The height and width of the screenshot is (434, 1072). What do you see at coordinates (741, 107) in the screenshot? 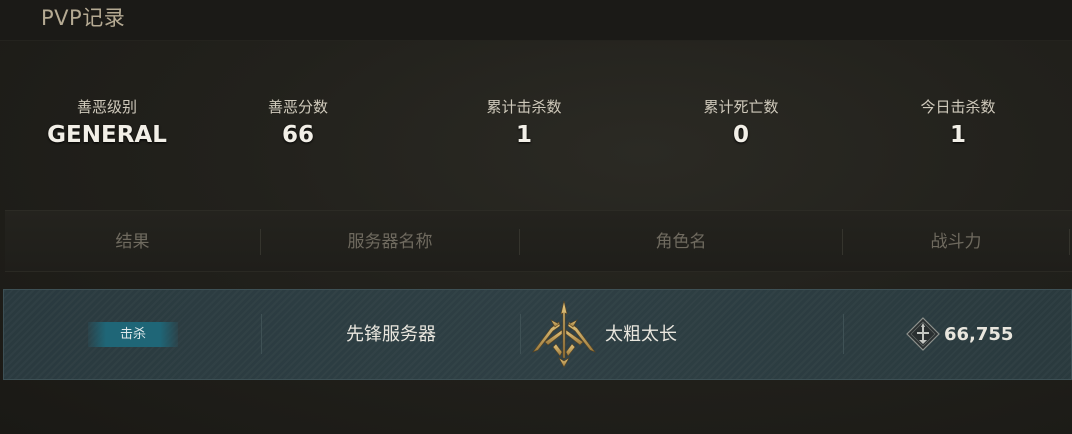
I see `stat-label: 累计死亡数` at bounding box center [741, 107].